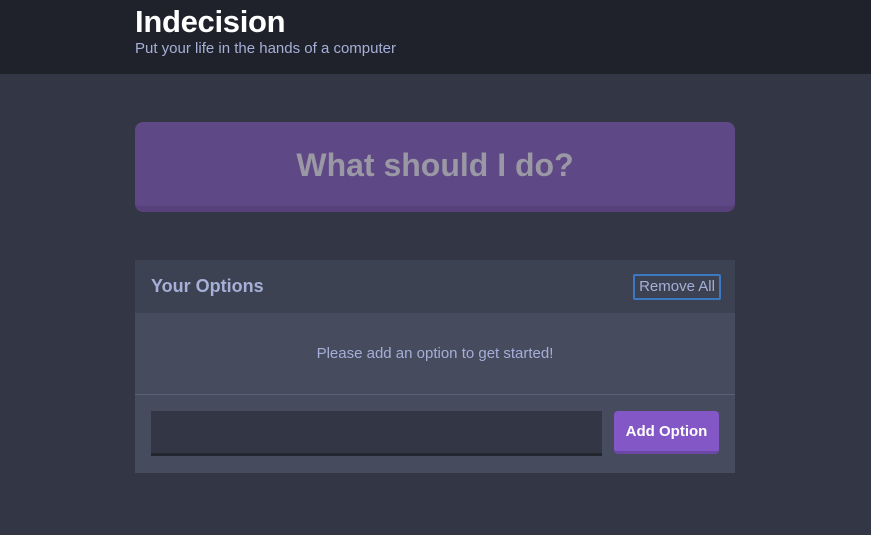 Image resolution: width=871 pixels, height=535 pixels. What do you see at coordinates (265, 48) in the screenshot?
I see `app-subtitle: Put your life in the hands of a computer` at bounding box center [265, 48].